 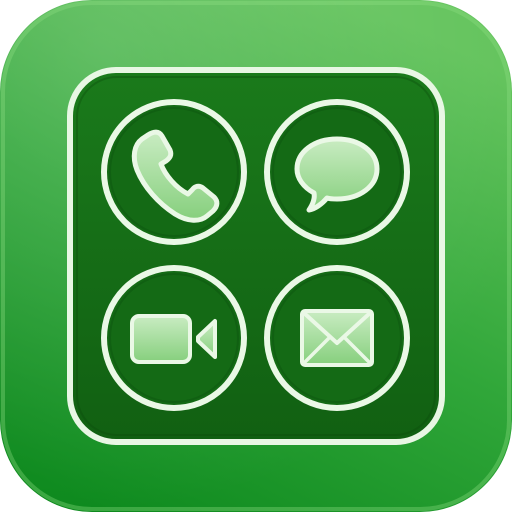 I want to click on phone-button, so click(x=174, y=172).